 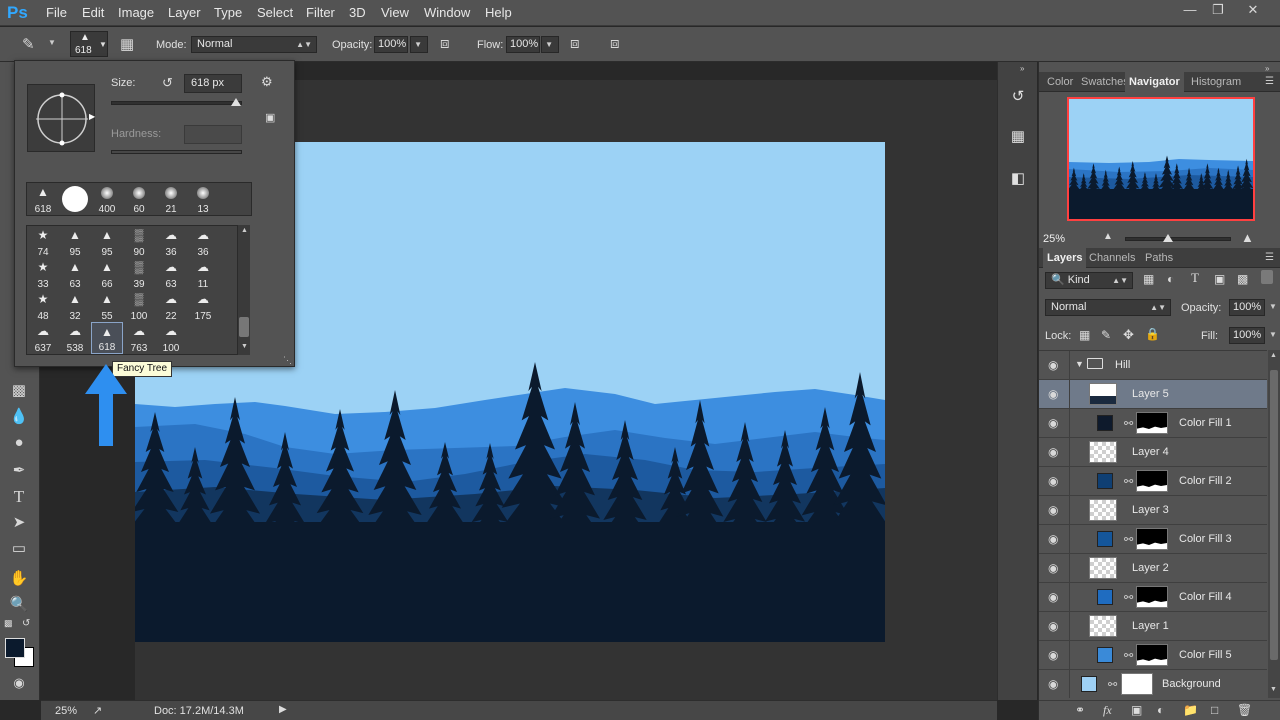 I want to click on tab-layers: Layers, so click(x=1065, y=258).